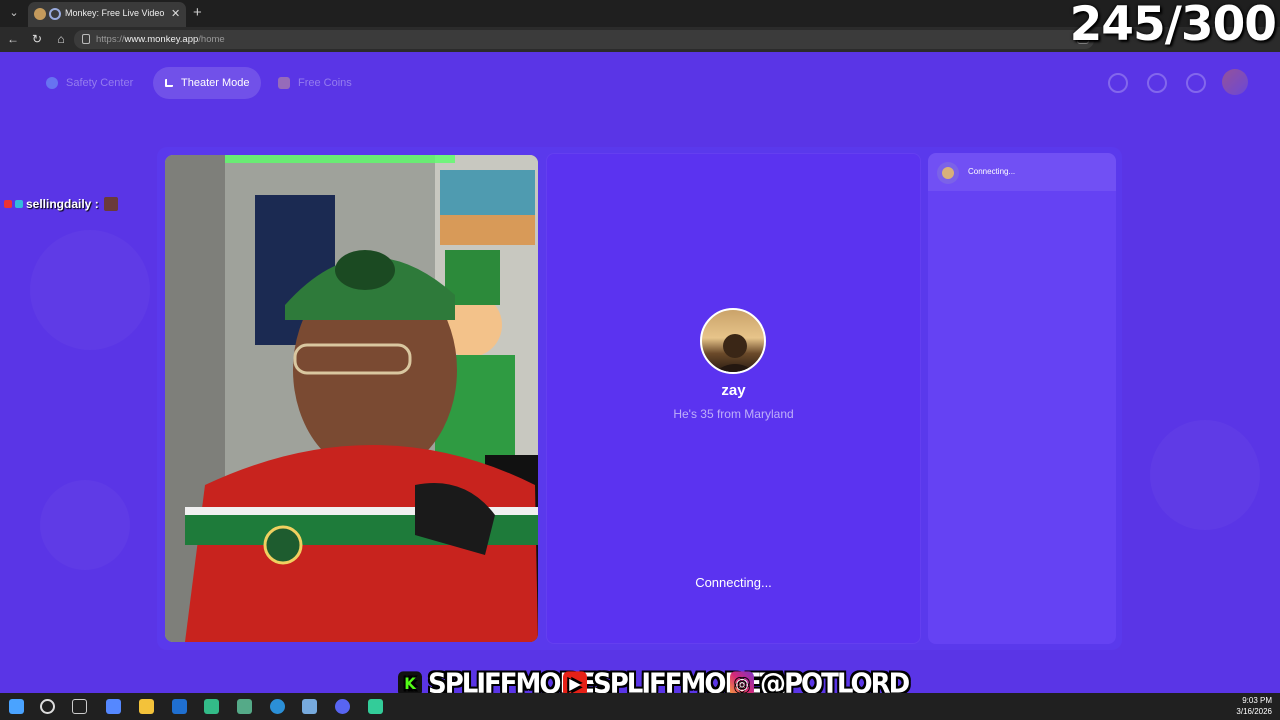  Describe the element at coordinates (733, 390) in the screenshot. I see `peer-name: zay` at that location.